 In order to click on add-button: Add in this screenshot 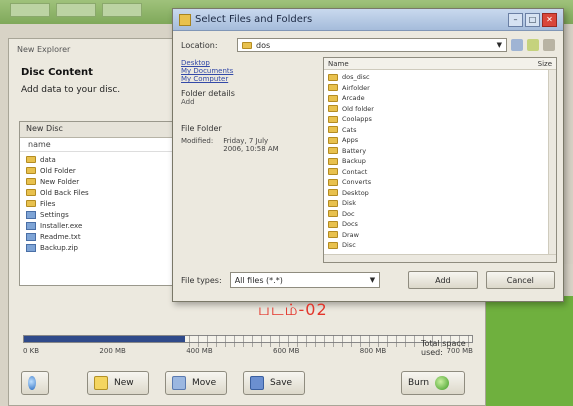, I will do `click(443, 280)`.